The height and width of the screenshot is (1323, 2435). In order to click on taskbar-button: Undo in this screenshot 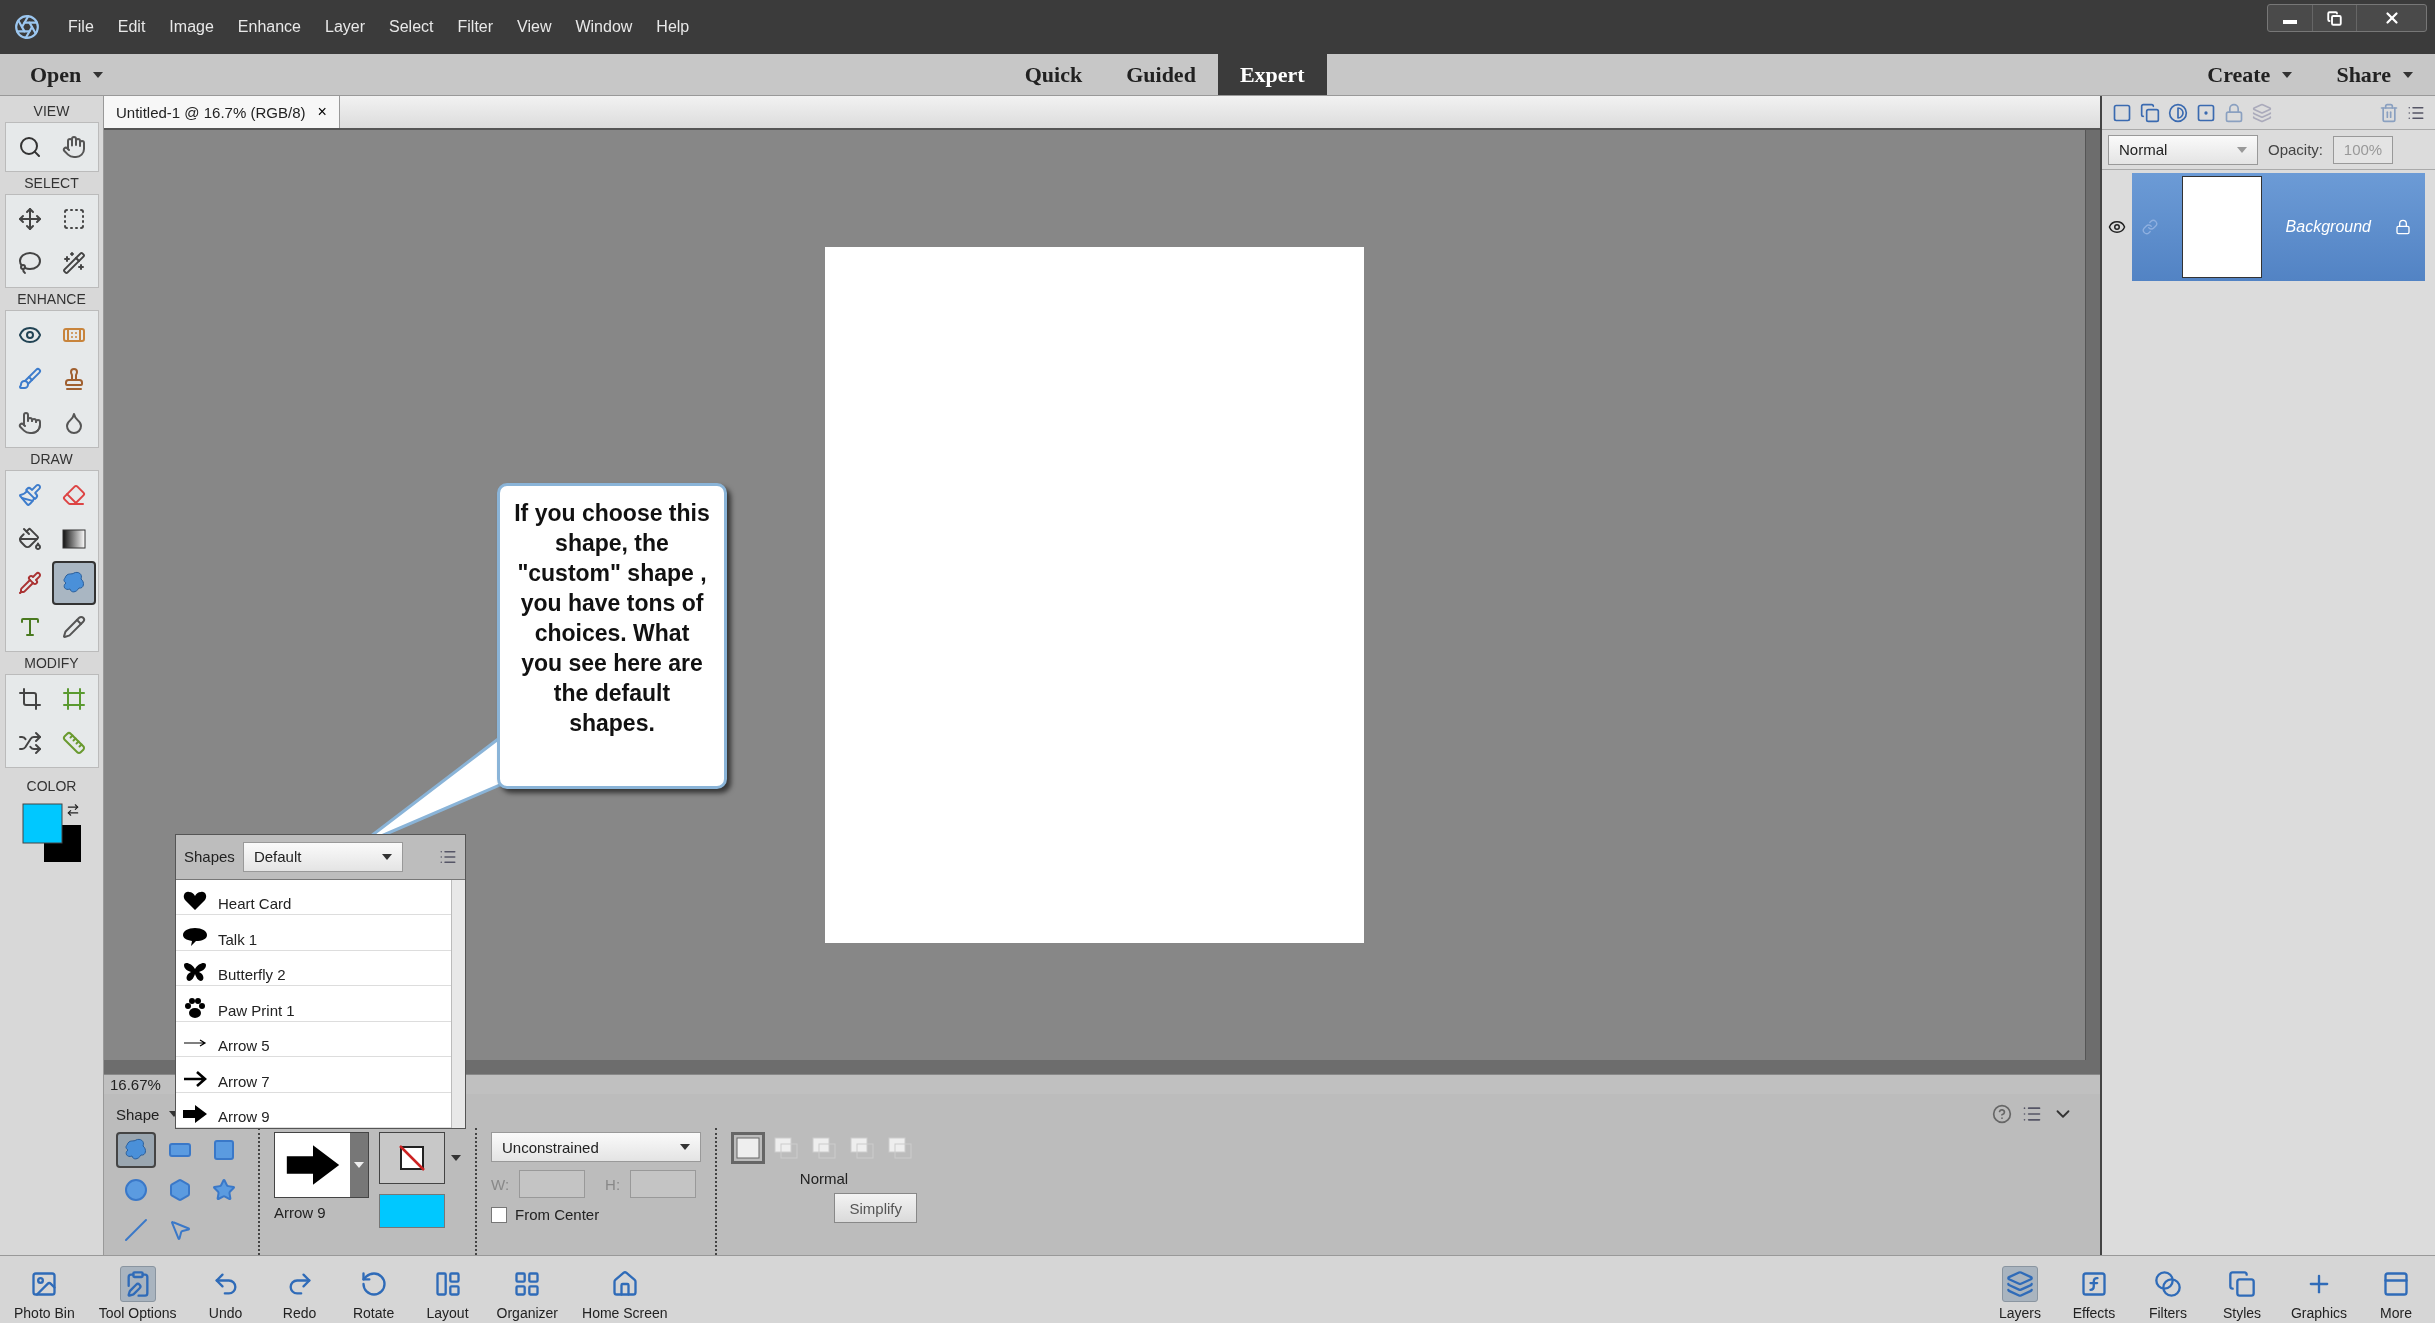, I will do `click(225, 1289)`.